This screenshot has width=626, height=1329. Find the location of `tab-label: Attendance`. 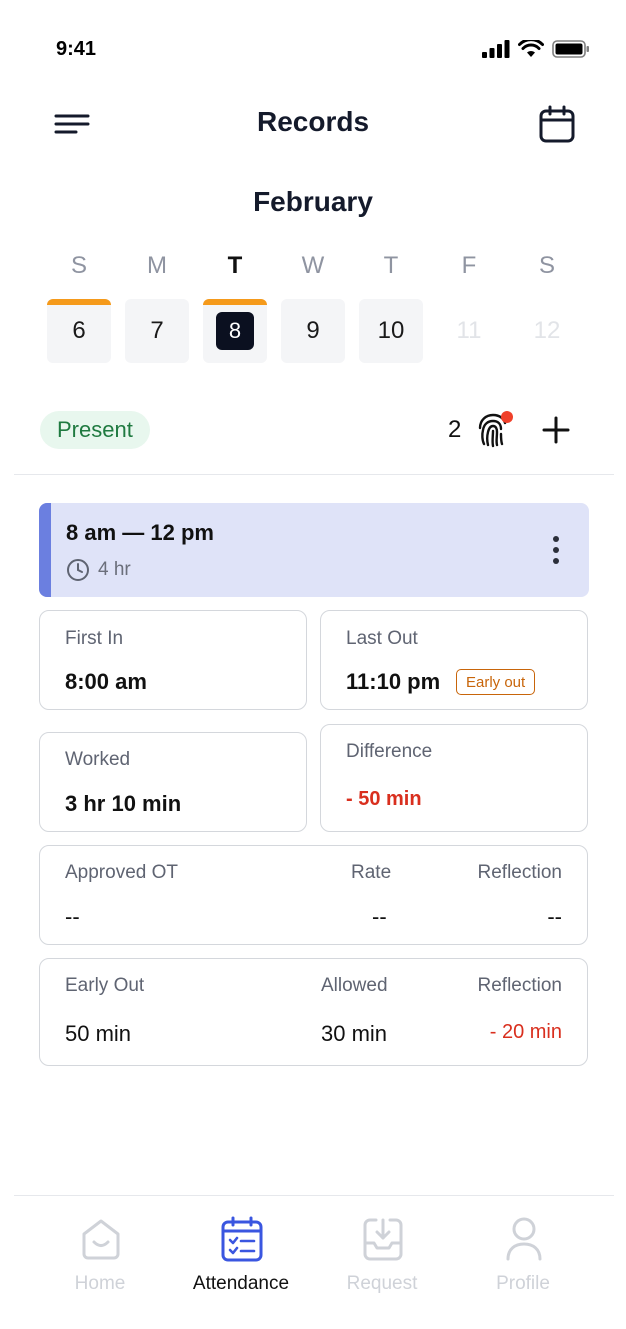

tab-label: Attendance is located at coordinates (241, 1283).